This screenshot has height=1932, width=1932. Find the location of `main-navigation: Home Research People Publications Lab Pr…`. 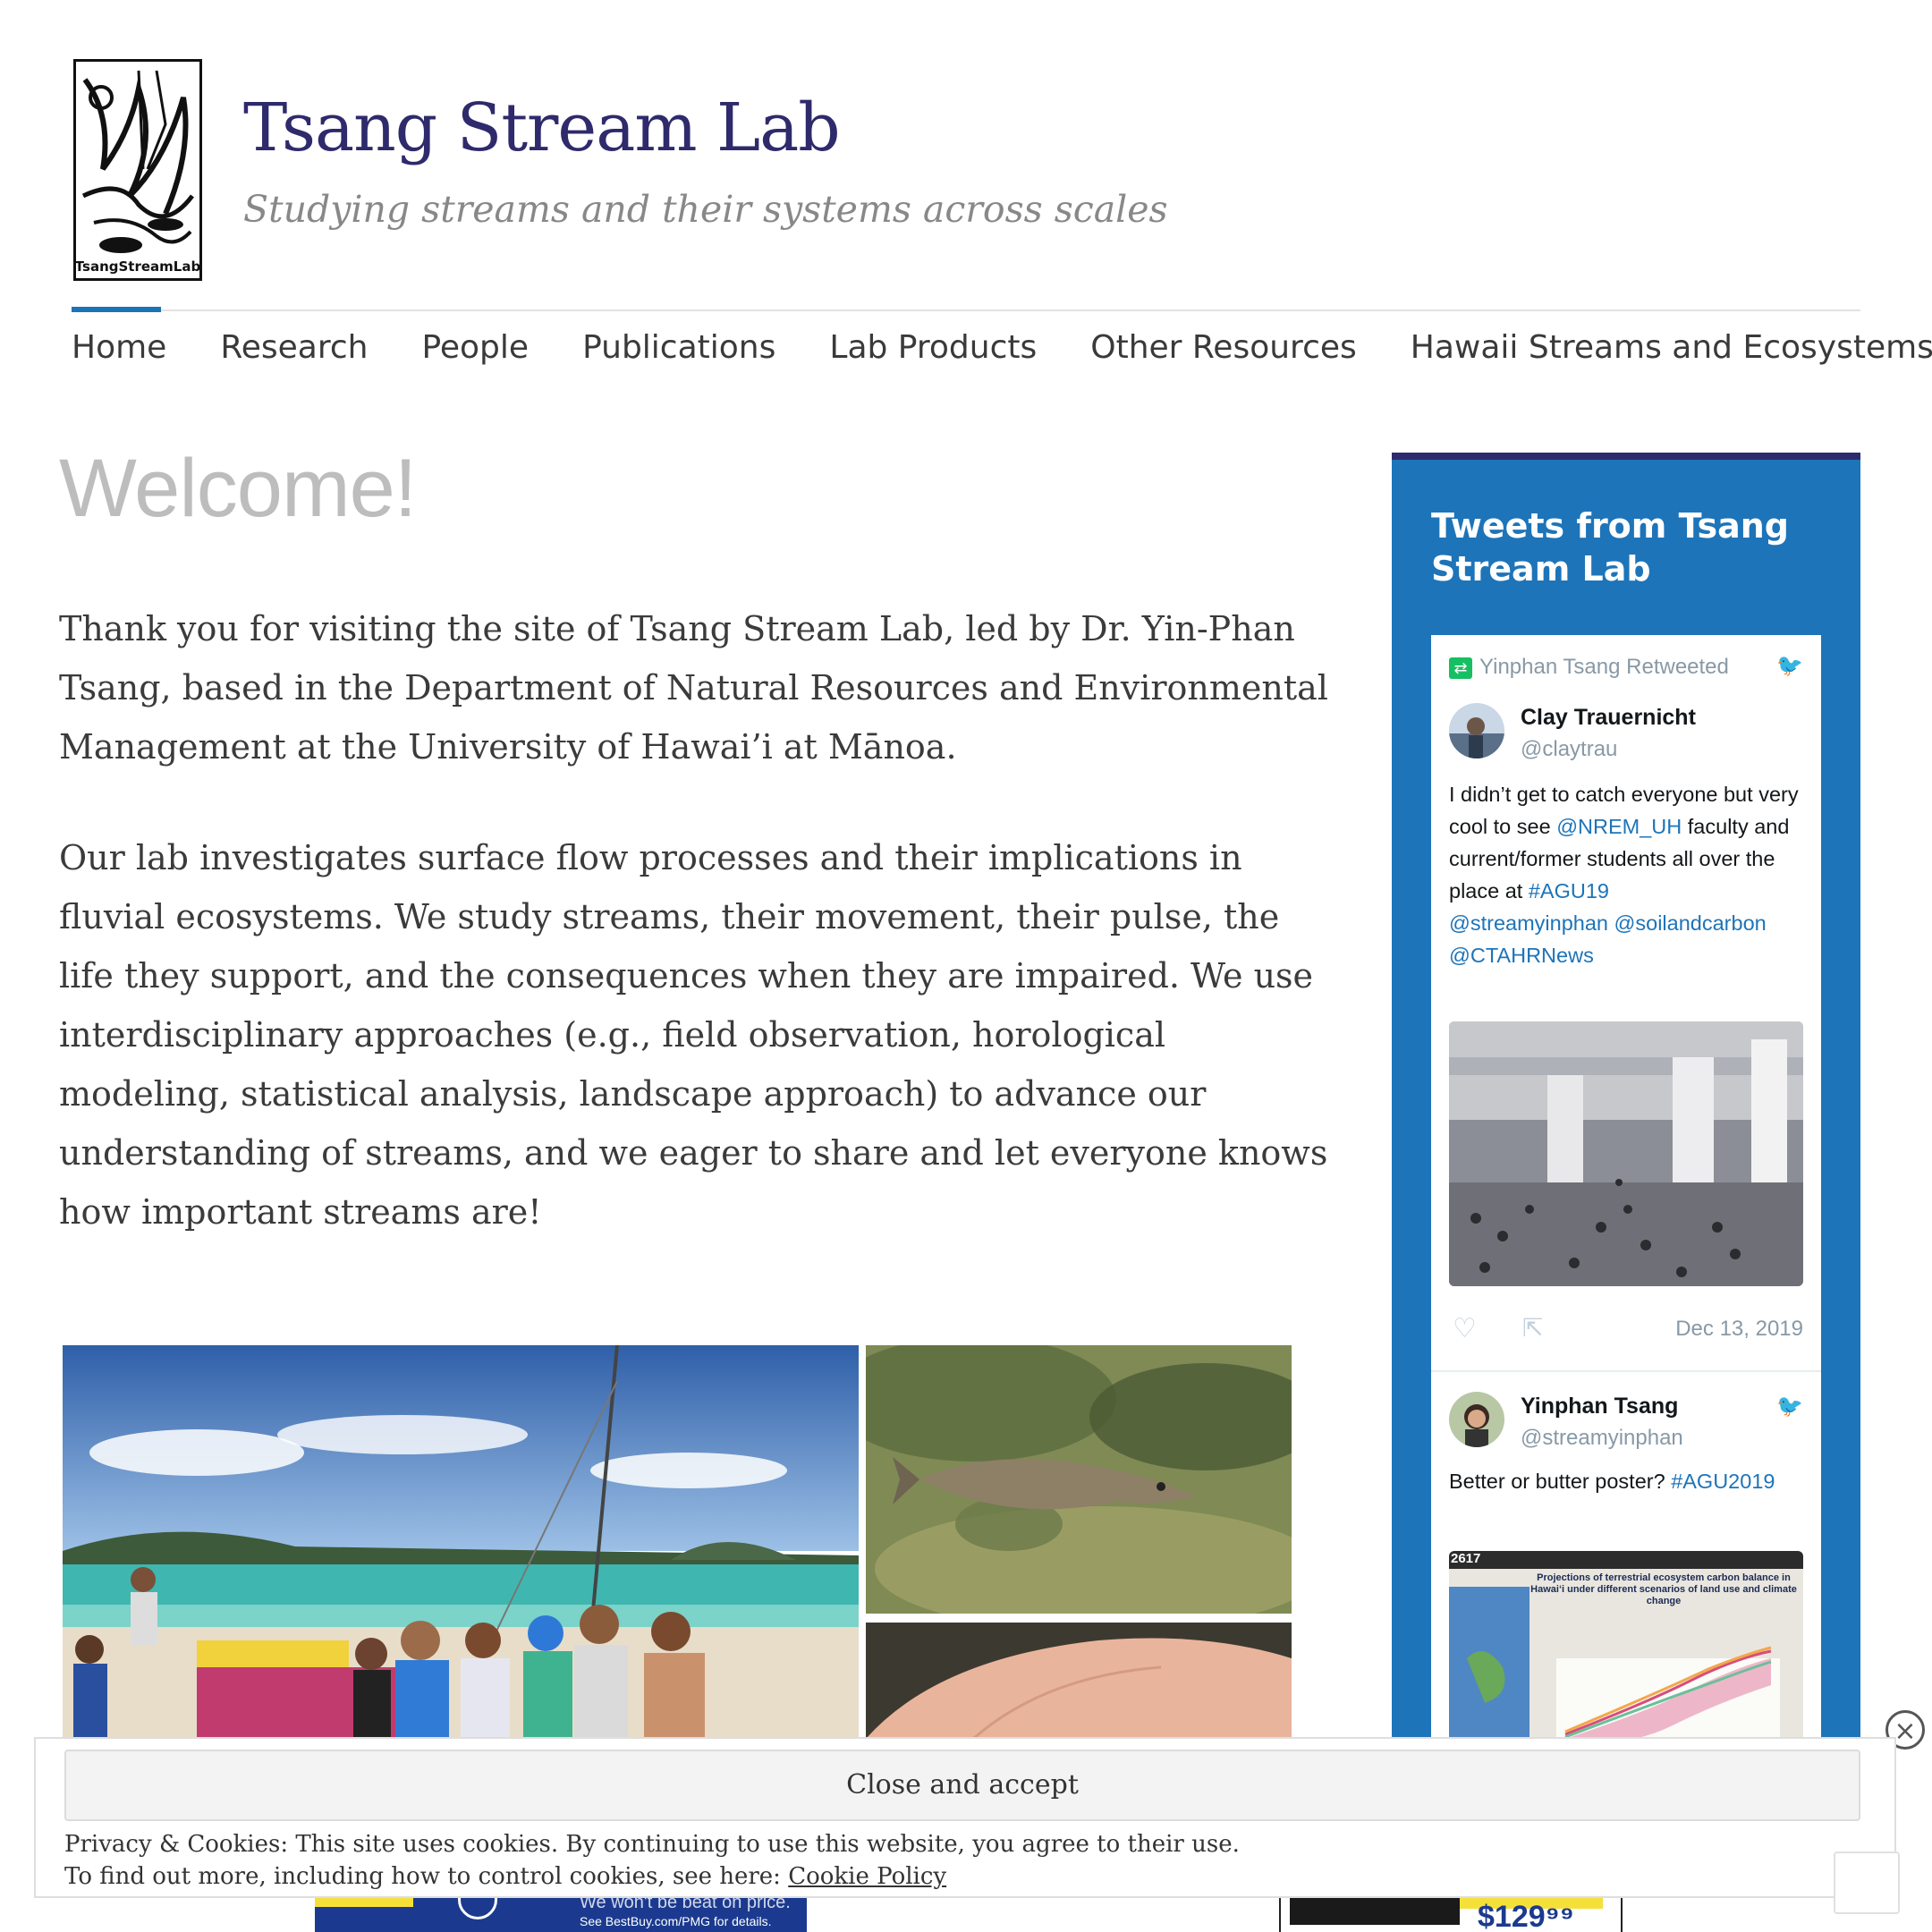

main-navigation: Home Research People Publications Lab Pr… is located at coordinates (1002, 347).